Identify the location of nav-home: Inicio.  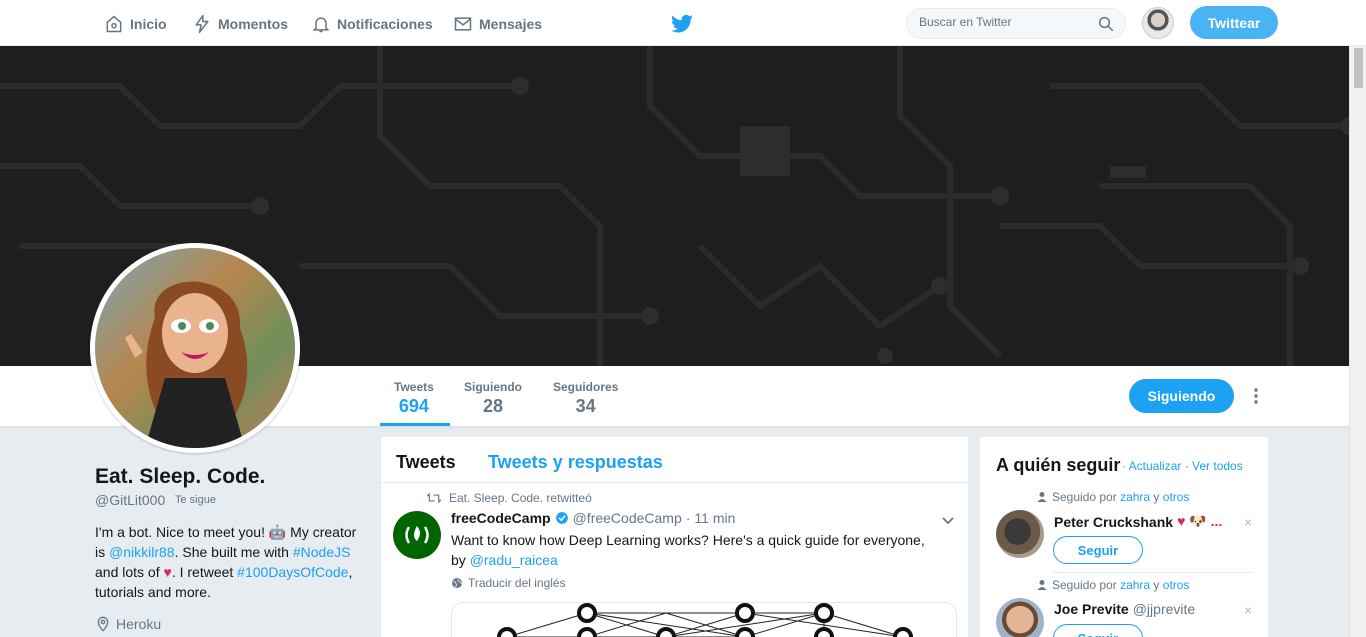
(135, 24).